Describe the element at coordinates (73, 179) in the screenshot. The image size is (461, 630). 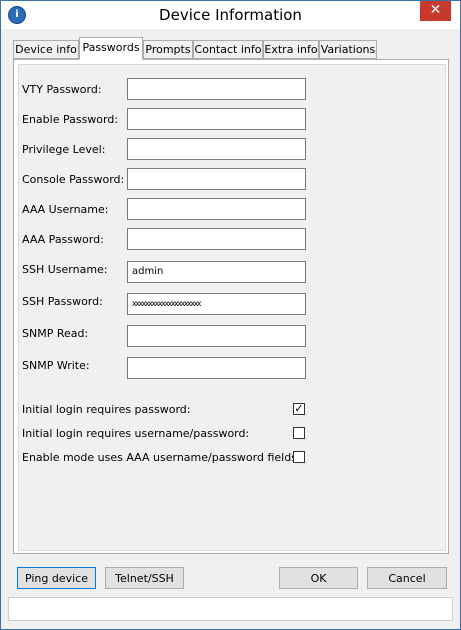
I see `console-password-label: Console Password:` at that location.